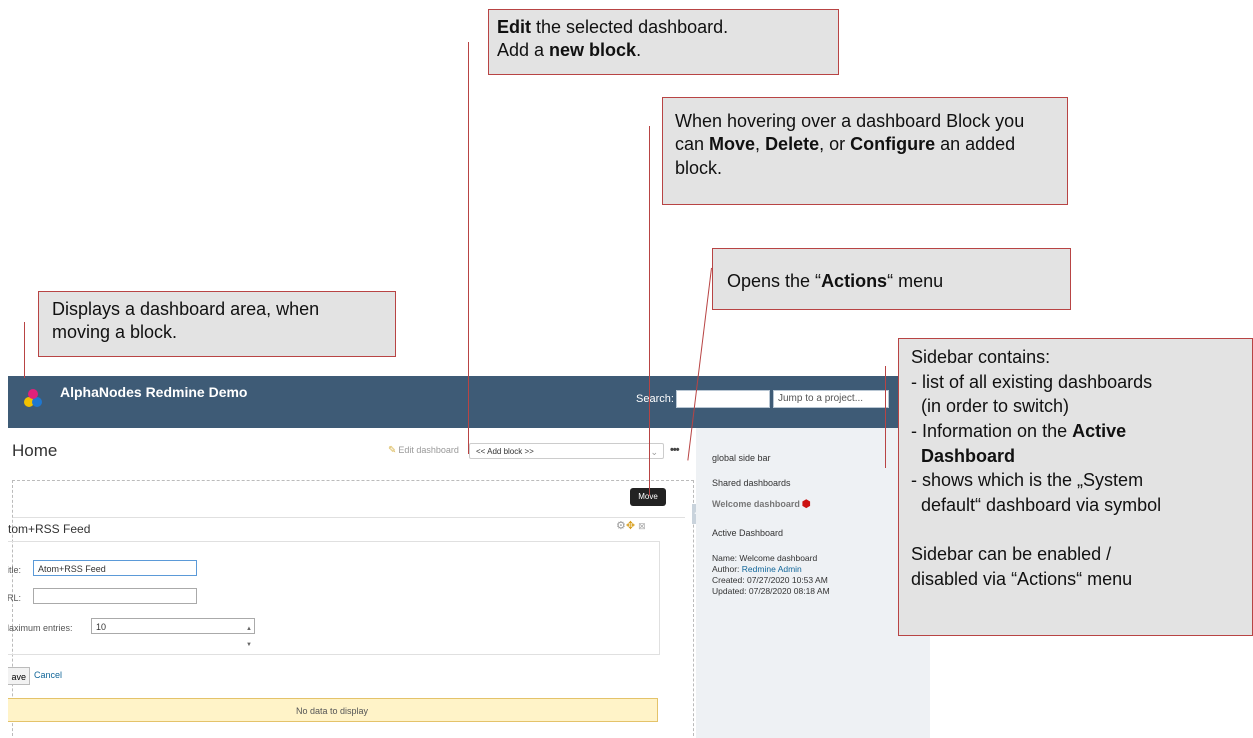  Describe the element at coordinates (333, 710) in the screenshot. I see `no-data-message: No data to display` at that location.